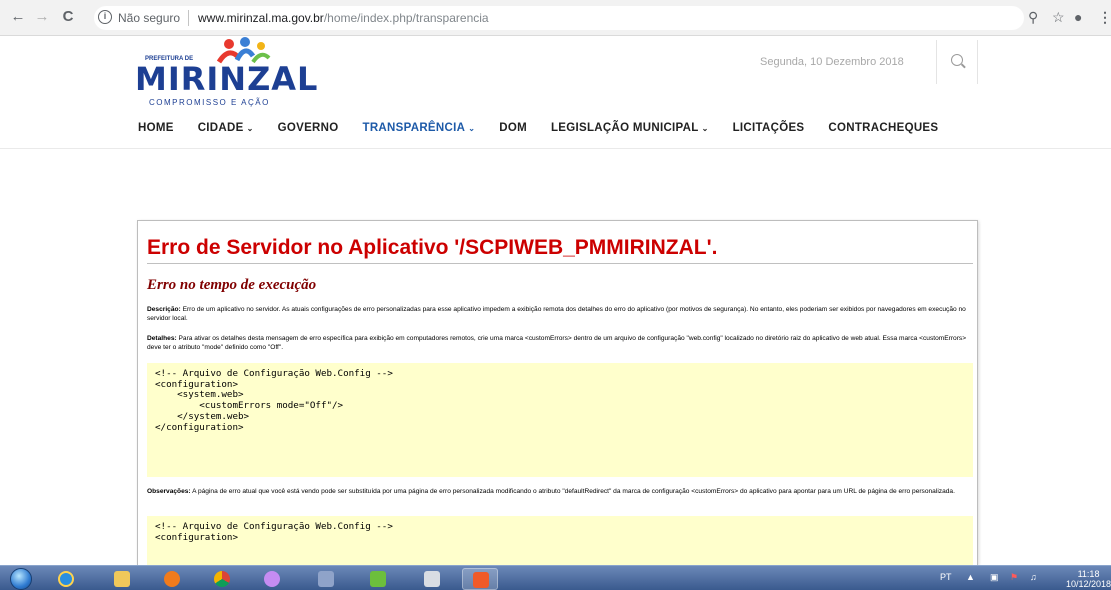 This screenshot has height=590, width=1111. Describe the element at coordinates (560, 263) in the screenshot. I see `divider` at that location.